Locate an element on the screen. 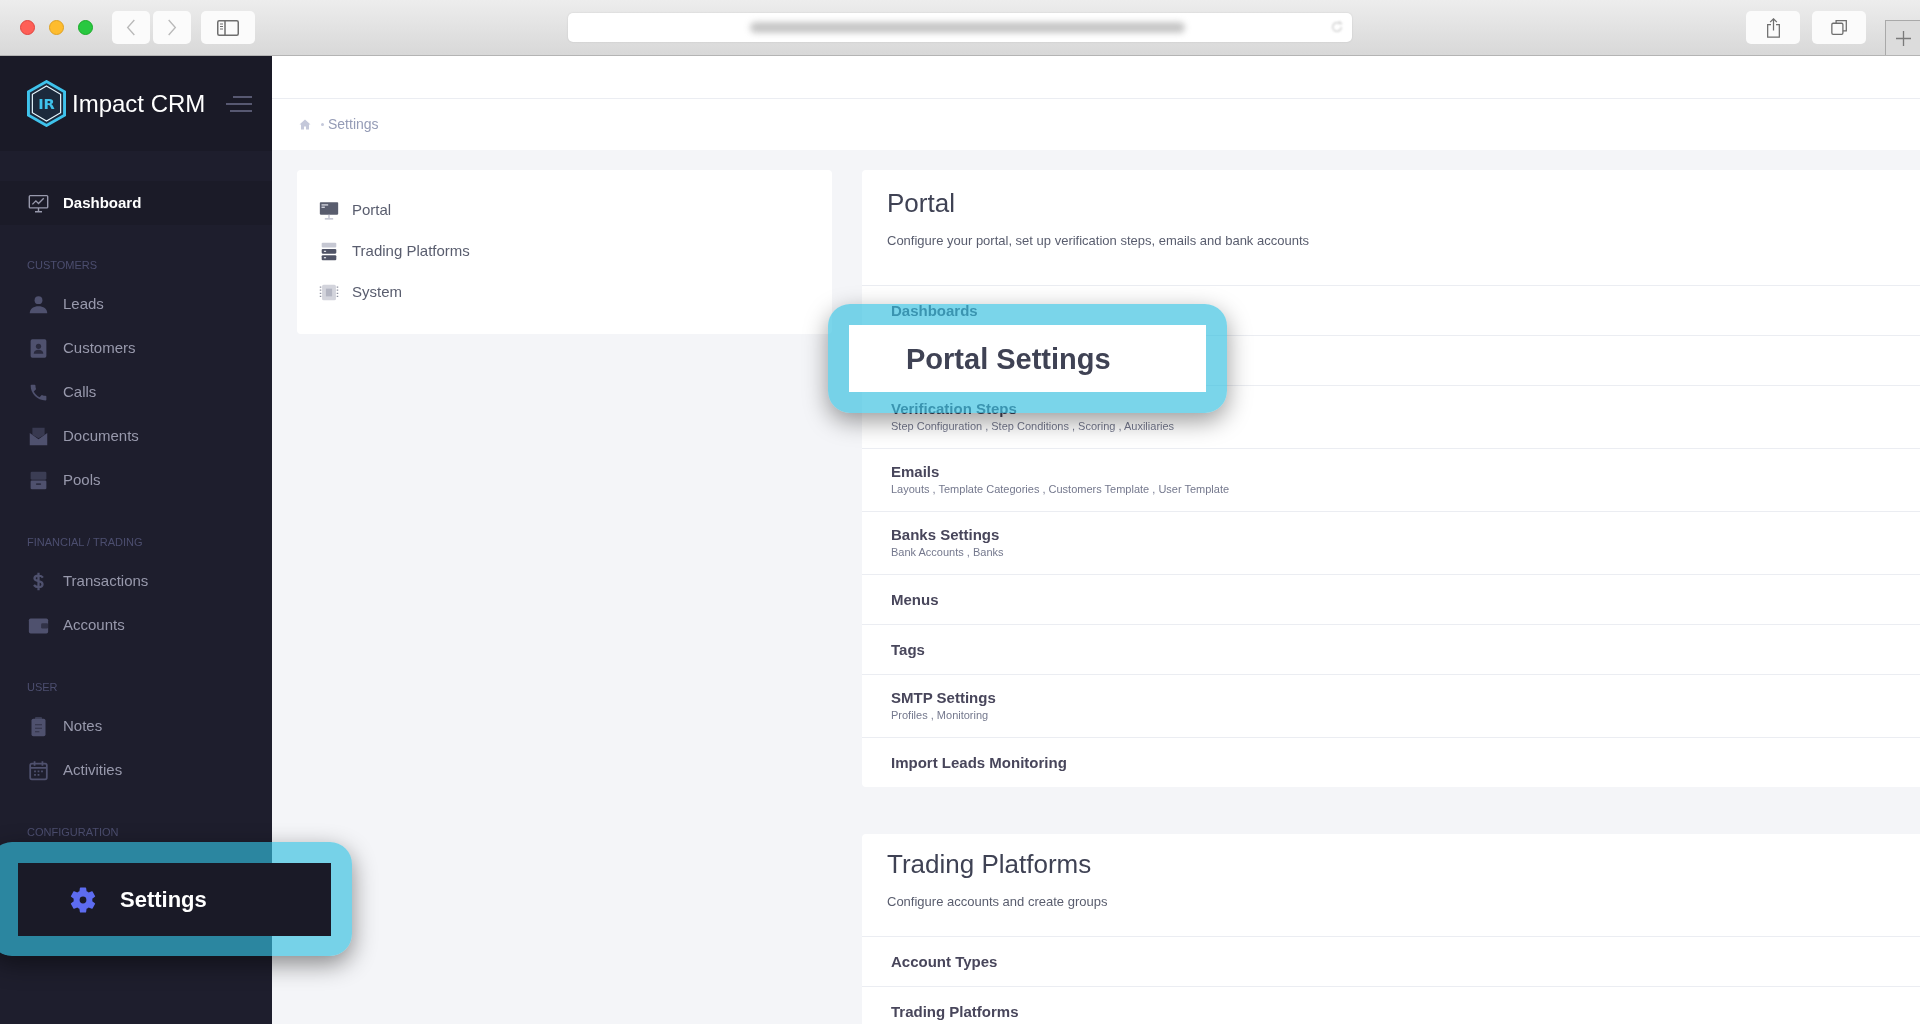  settings-link: Import Leads Monitoring is located at coordinates (979, 762).